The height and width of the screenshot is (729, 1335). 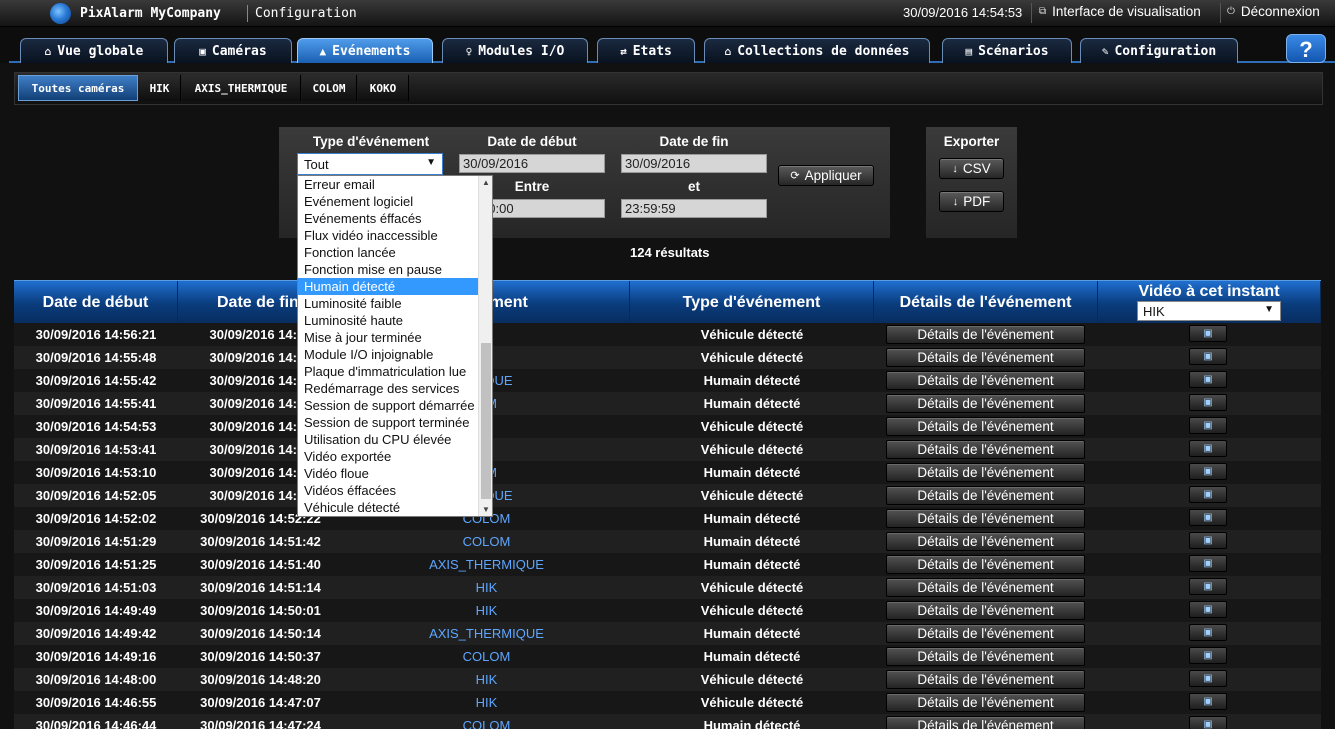 I want to click on camera-tab-colom: COLOM, so click(x=329, y=88).